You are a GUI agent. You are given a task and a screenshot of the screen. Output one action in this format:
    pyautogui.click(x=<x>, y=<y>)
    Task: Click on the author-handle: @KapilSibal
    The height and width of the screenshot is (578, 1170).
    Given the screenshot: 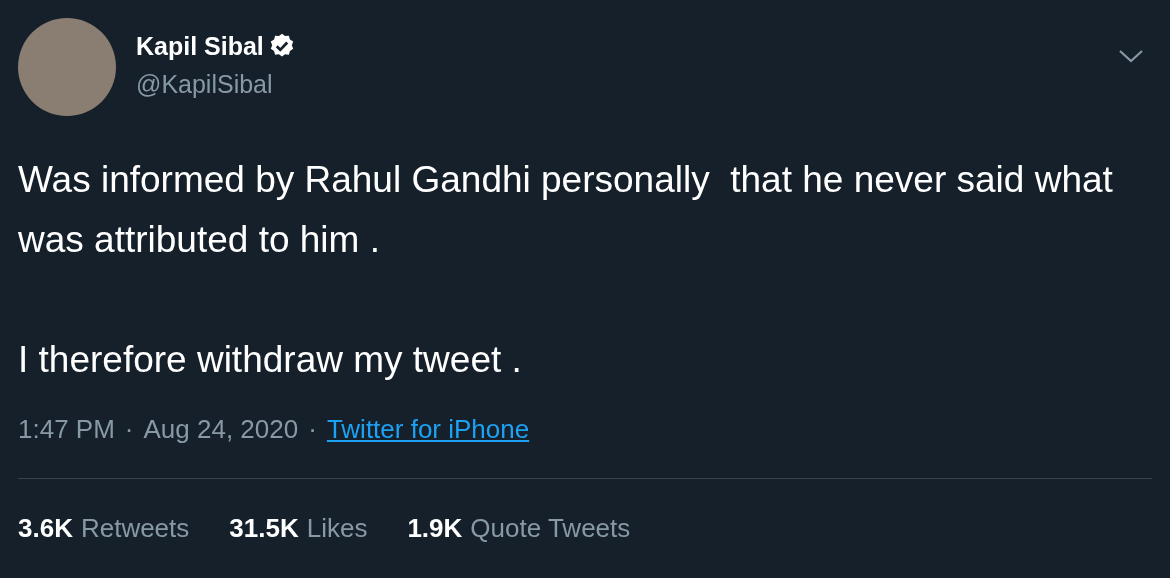 What is the action you would take?
    pyautogui.click(x=204, y=84)
    